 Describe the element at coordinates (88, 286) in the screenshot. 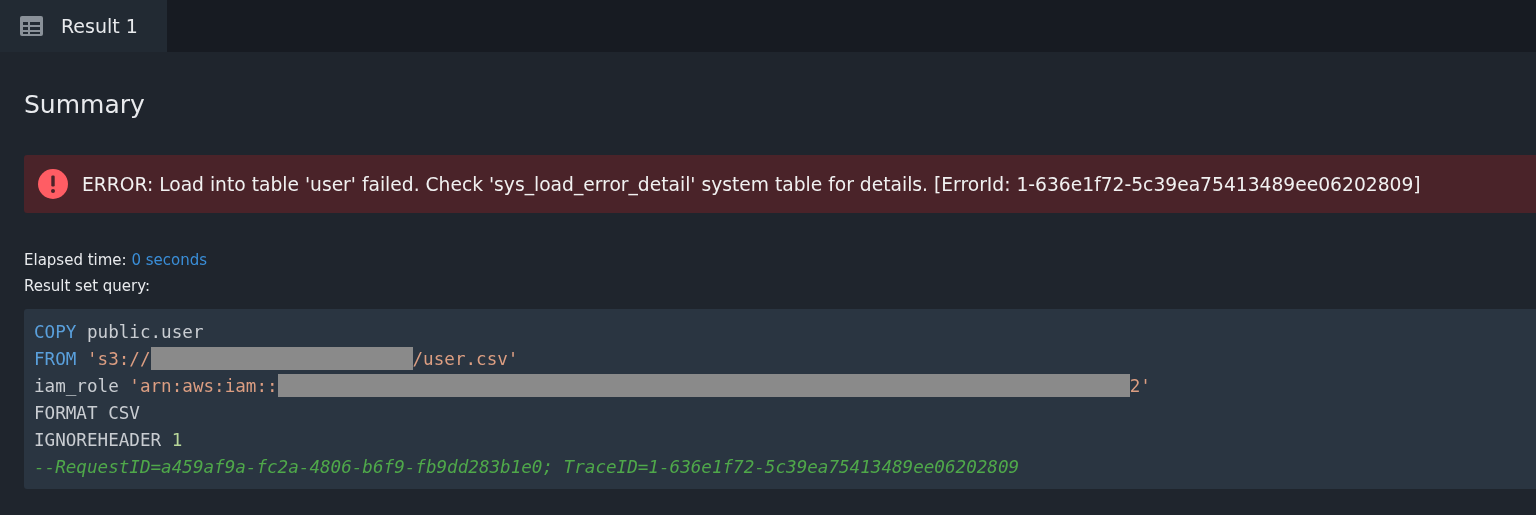

I see `query-label: Result set query:` at that location.